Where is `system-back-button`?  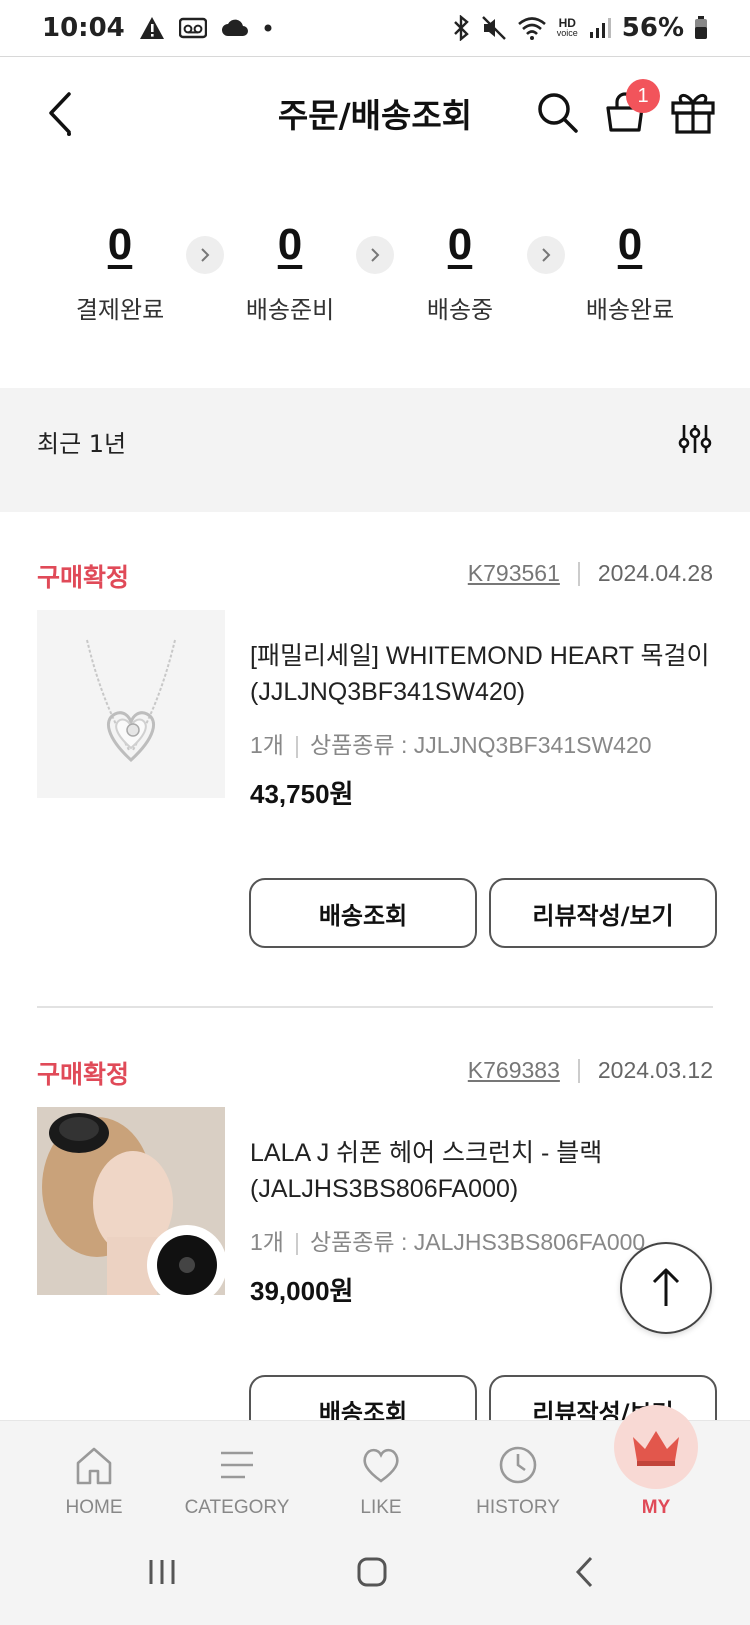
system-back-button is located at coordinates (585, 1572).